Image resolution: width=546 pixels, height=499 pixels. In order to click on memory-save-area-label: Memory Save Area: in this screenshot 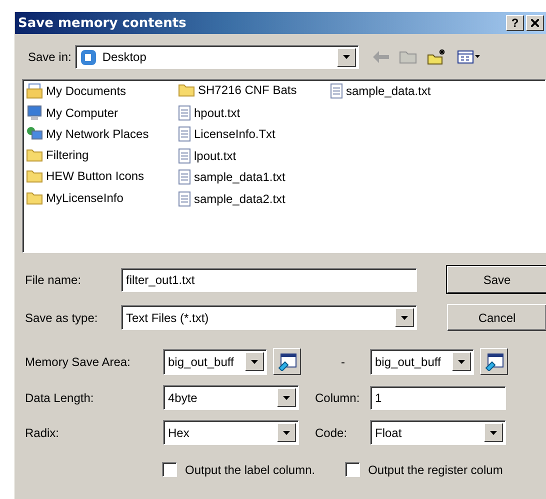, I will do `click(78, 361)`.